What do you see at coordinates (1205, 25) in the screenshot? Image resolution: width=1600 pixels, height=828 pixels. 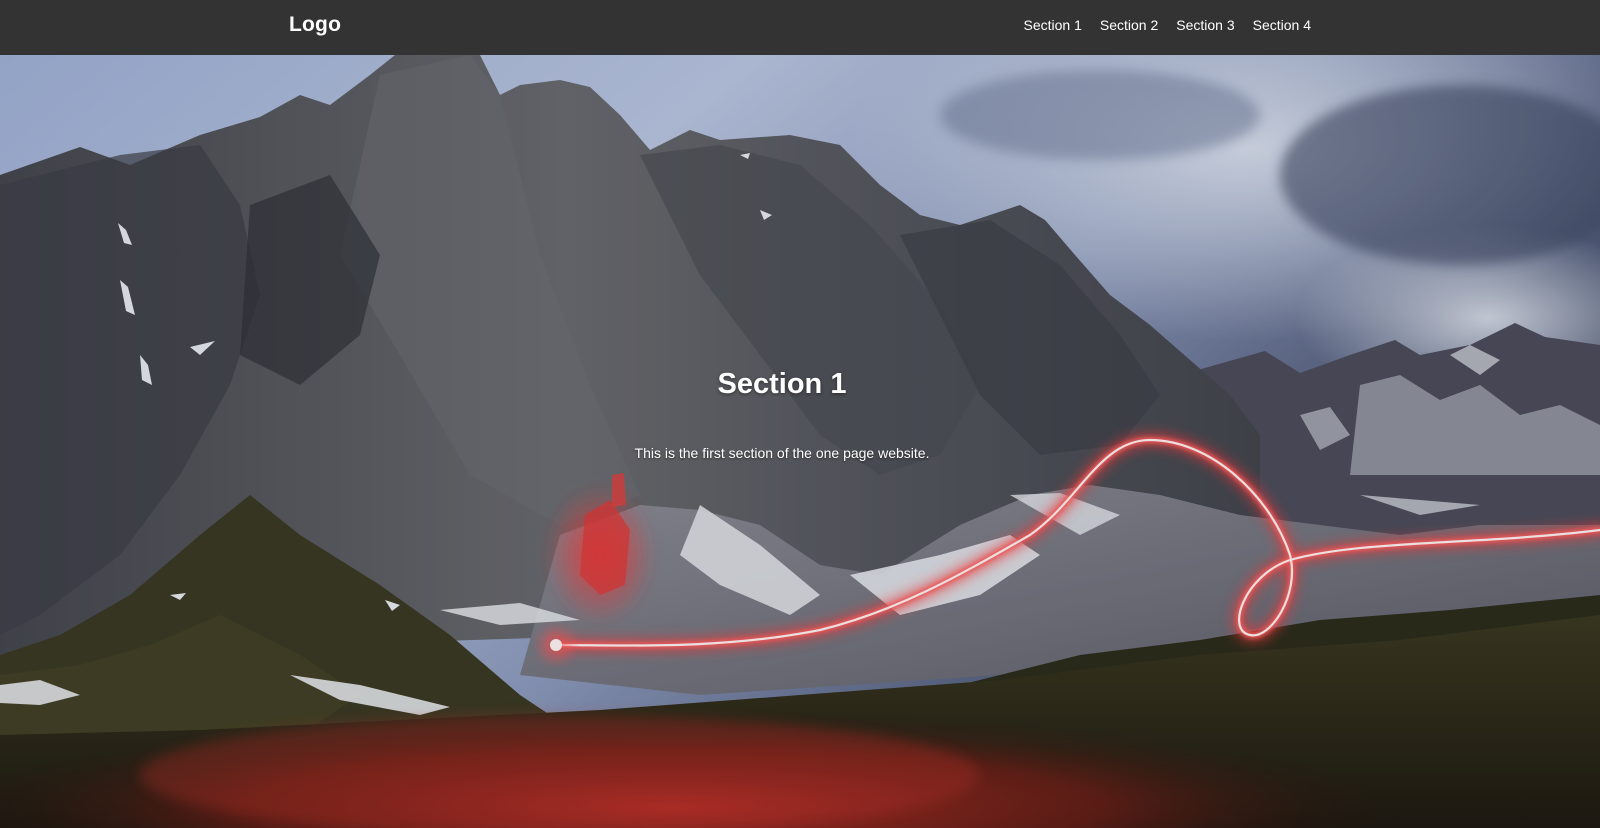 I see `nav-link-section-3: Section 3` at bounding box center [1205, 25].